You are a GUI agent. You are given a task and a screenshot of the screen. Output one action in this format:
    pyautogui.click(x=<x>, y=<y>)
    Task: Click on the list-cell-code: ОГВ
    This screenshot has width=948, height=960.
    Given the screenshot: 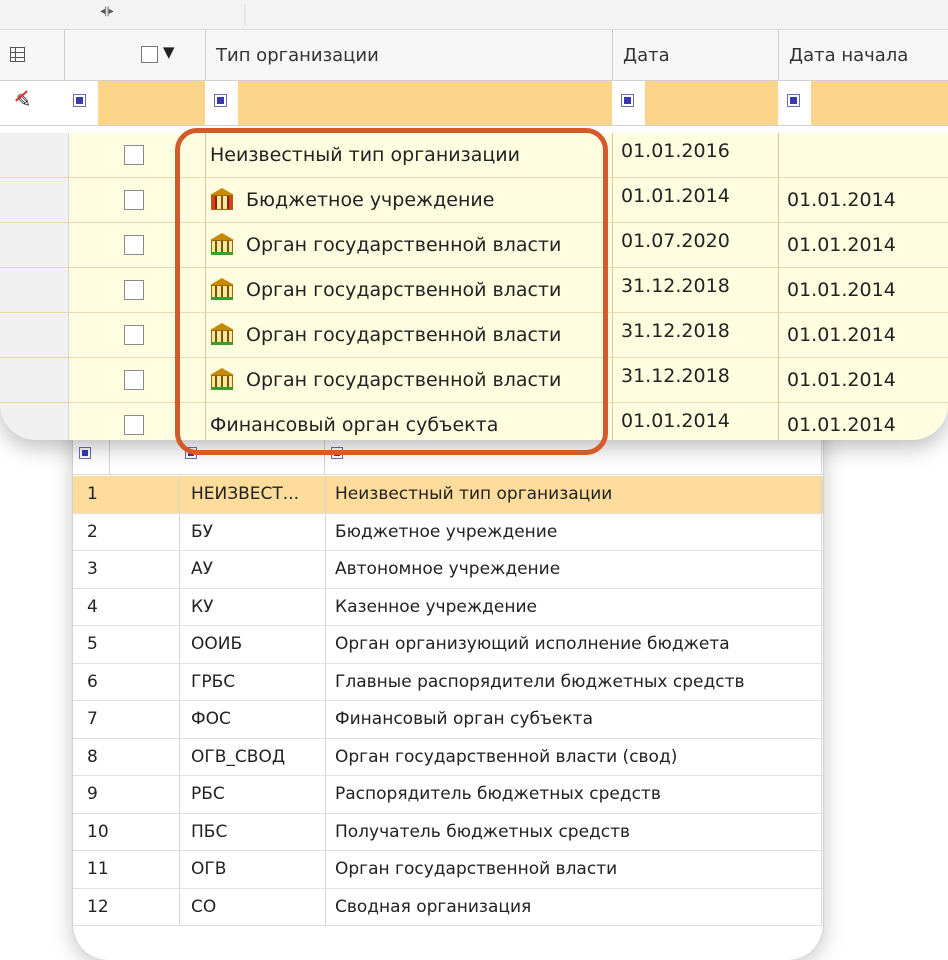 What is the action you would take?
    pyautogui.click(x=209, y=869)
    